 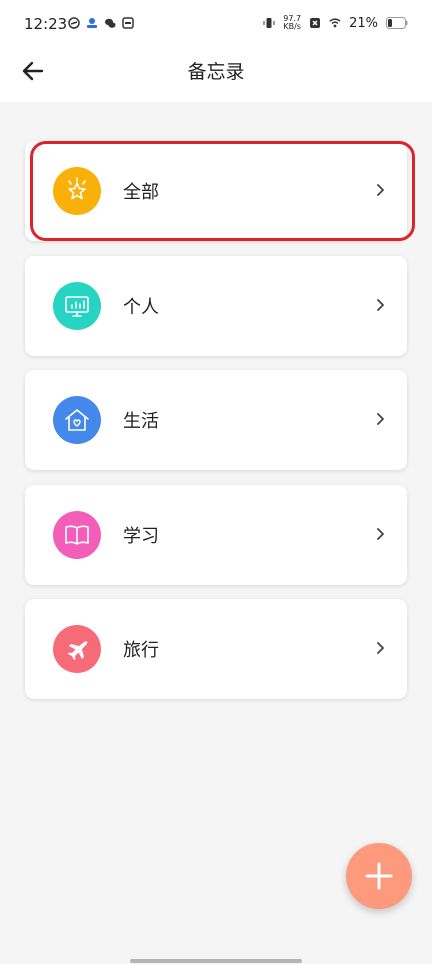 I want to click on notification-icons, so click(x=101, y=23).